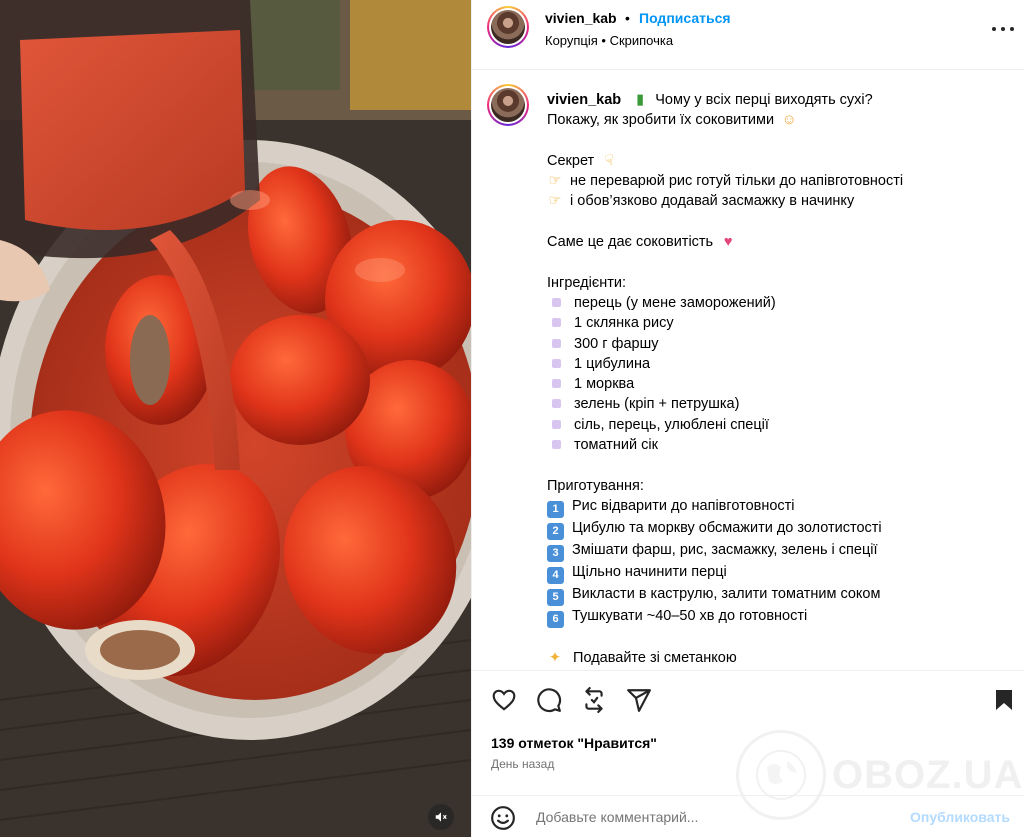 This screenshot has width=1024, height=837. What do you see at coordinates (960, 817) in the screenshot?
I see `post-comment-button: Опубликовать` at bounding box center [960, 817].